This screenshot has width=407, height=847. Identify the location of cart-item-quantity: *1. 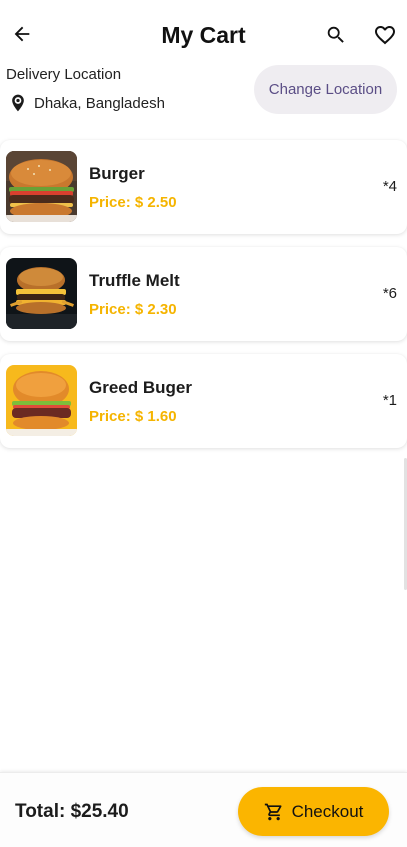
(389, 400).